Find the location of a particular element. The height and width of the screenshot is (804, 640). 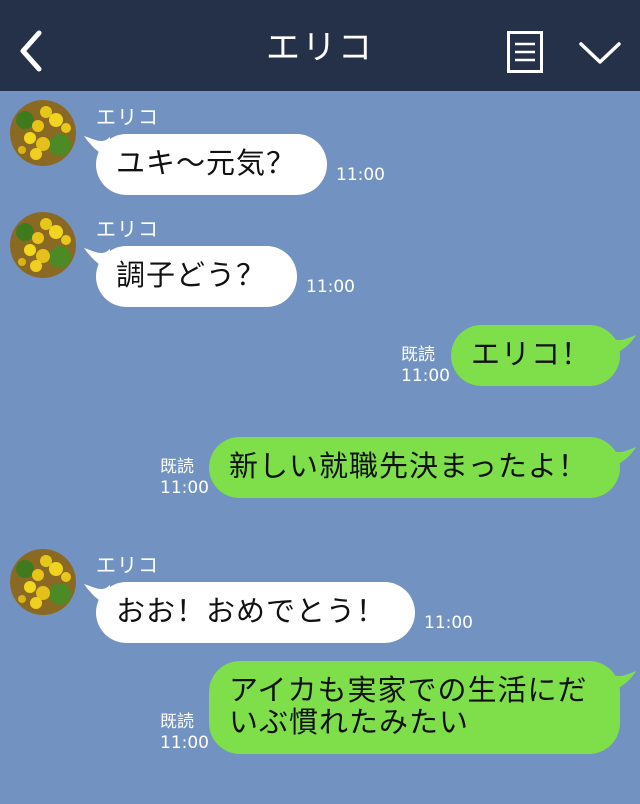

message-bubble-incoming: おお！おめでとう！ is located at coordinates (255, 612).